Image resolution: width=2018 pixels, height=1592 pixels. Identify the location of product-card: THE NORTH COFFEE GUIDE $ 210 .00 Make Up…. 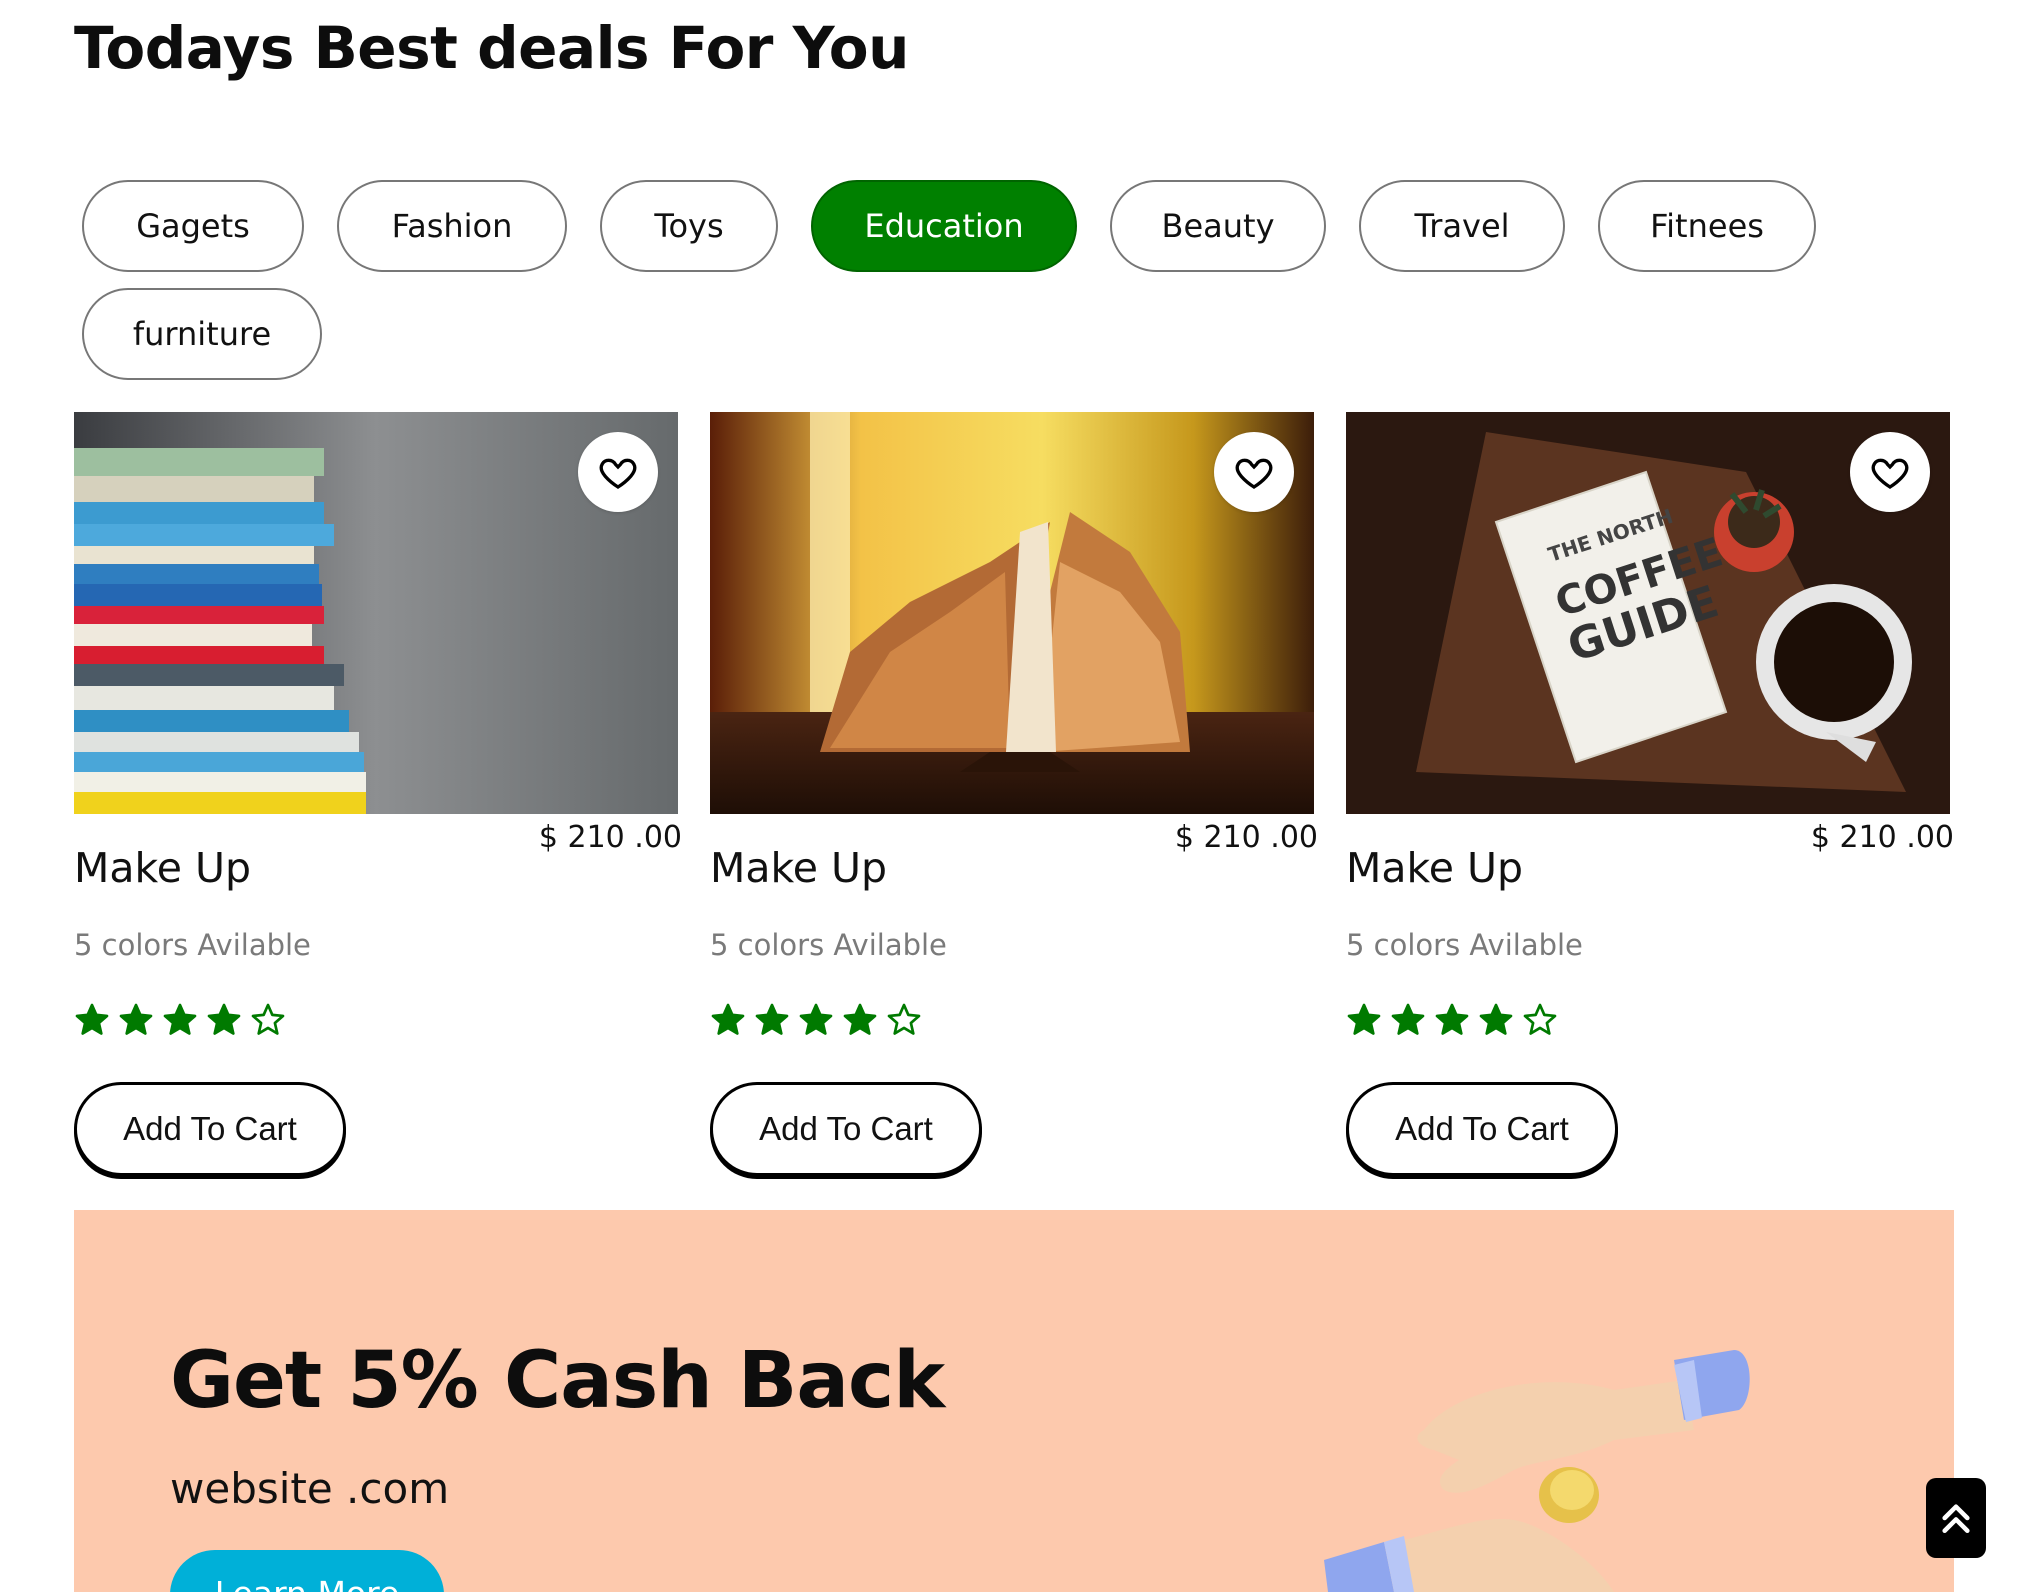
(1650, 797).